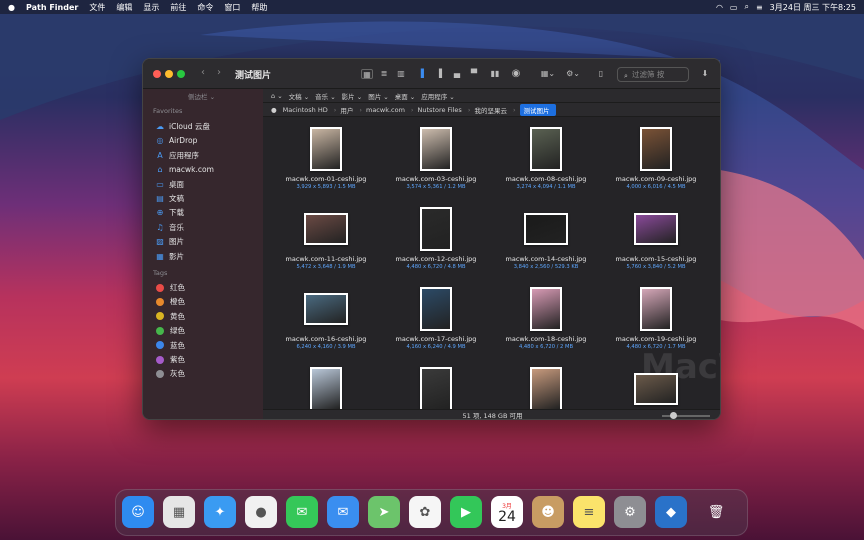 This screenshot has height=540, width=864. Describe the element at coordinates (466, 512) in the screenshot. I see `facetime-icon: ▶` at that location.